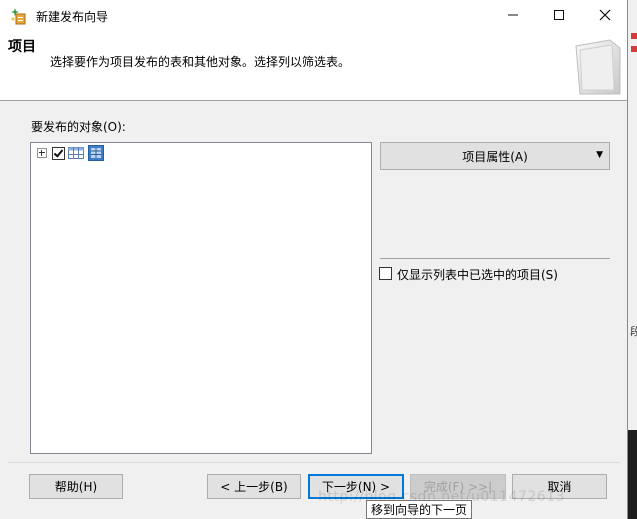 The height and width of the screenshot is (519, 637). I want to click on wizard-app-icon, so click(18, 16).